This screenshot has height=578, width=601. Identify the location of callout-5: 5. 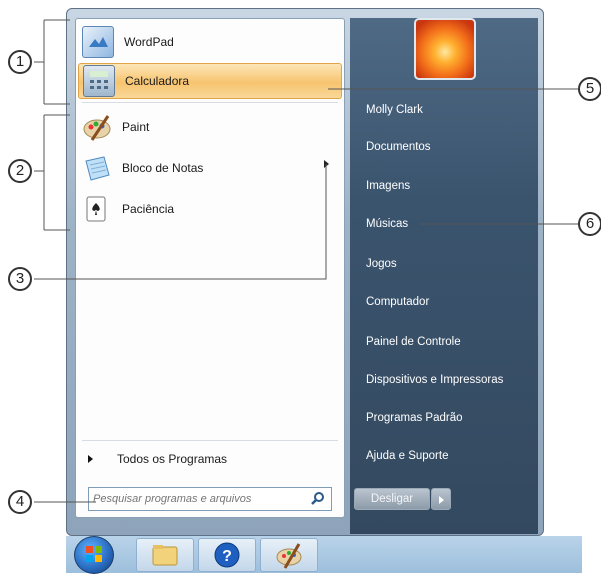
(589, 89).